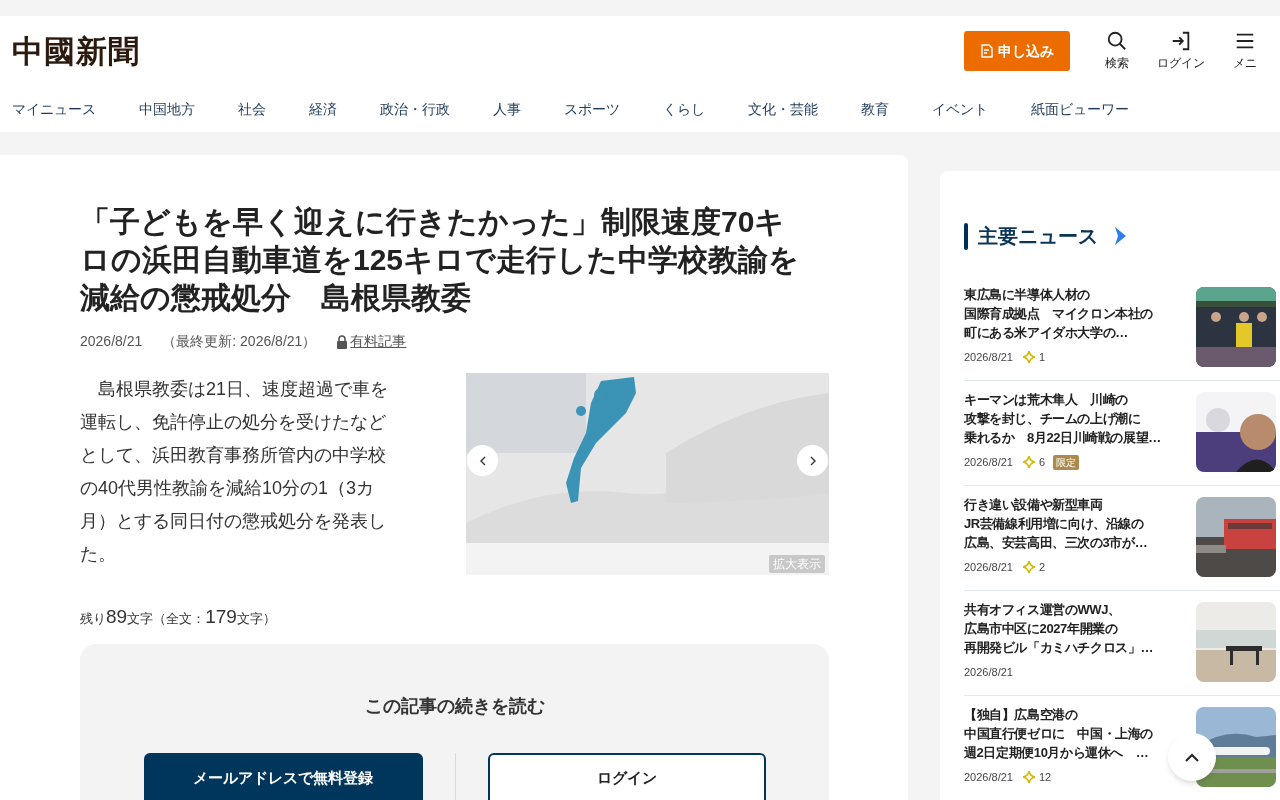  What do you see at coordinates (1120, 236) in the screenshot?
I see `triangle-right-icon` at bounding box center [1120, 236].